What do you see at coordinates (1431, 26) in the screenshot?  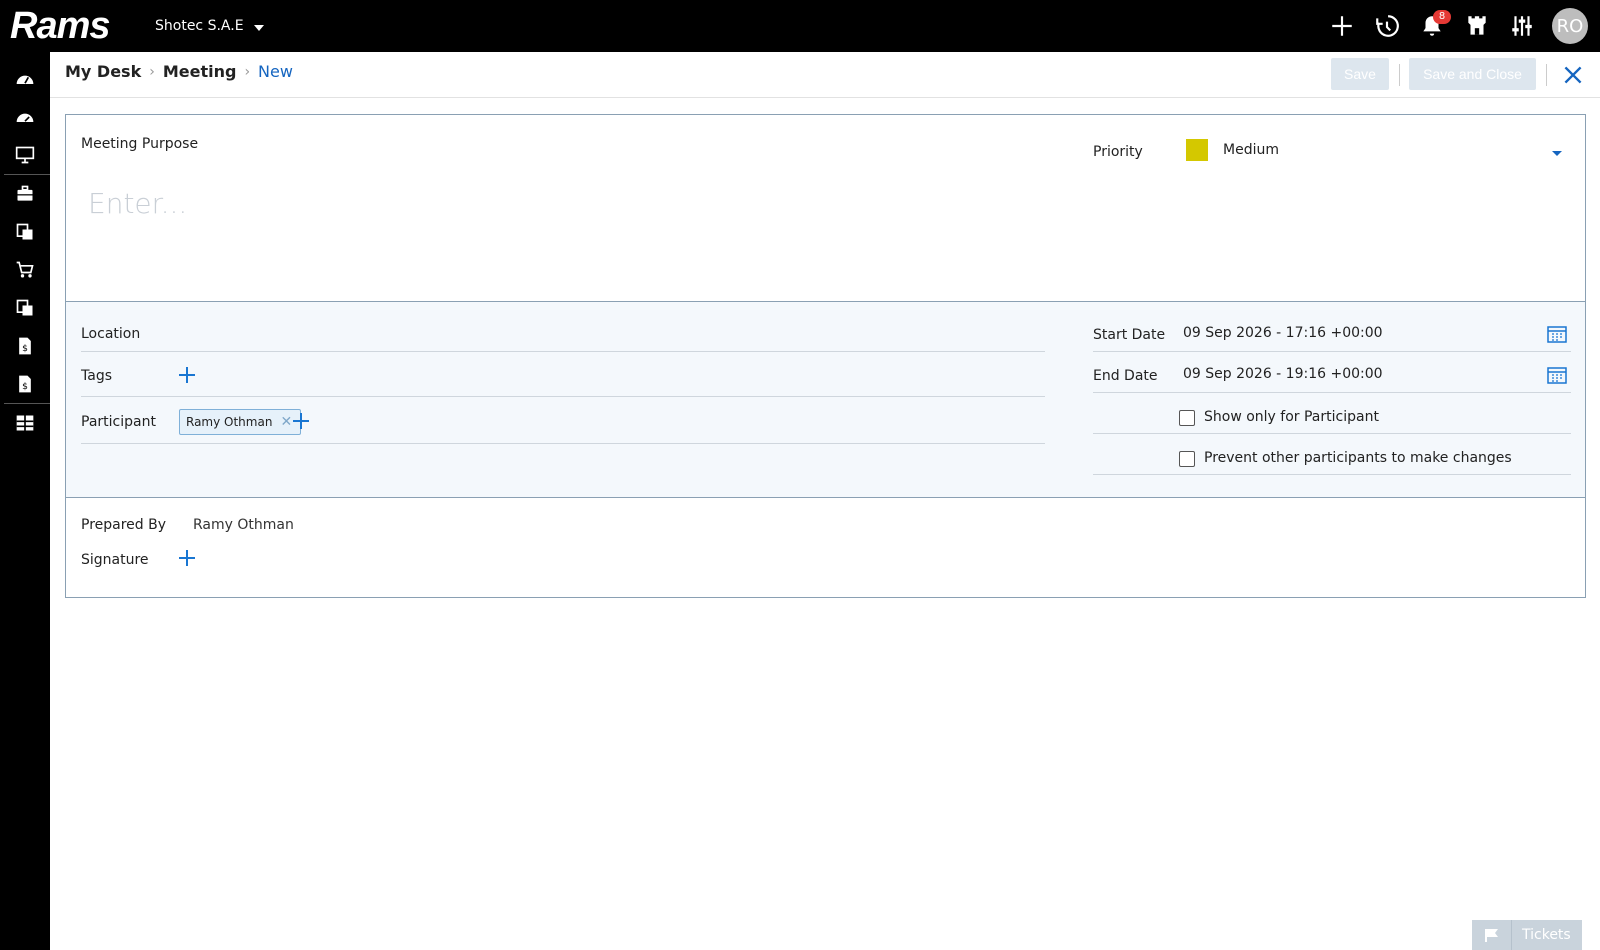 I see `notifications-button: 8` at bounding box center [1431, 26].